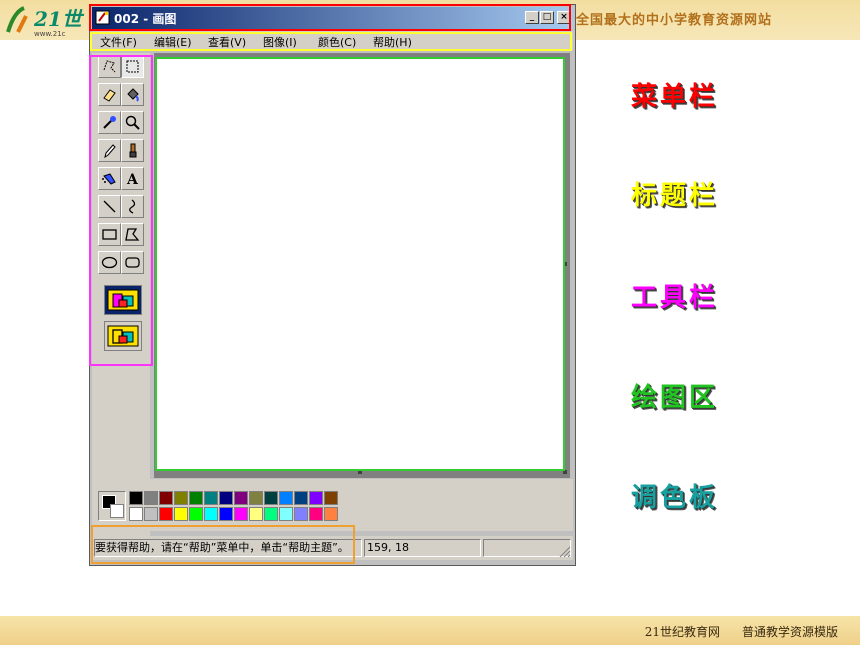 The height and width of the screenshot is (645, 860). What do you see at coordinates (109, 150) in the screenshot?
I see `tool-pencil` at bounding box center [109, 150].